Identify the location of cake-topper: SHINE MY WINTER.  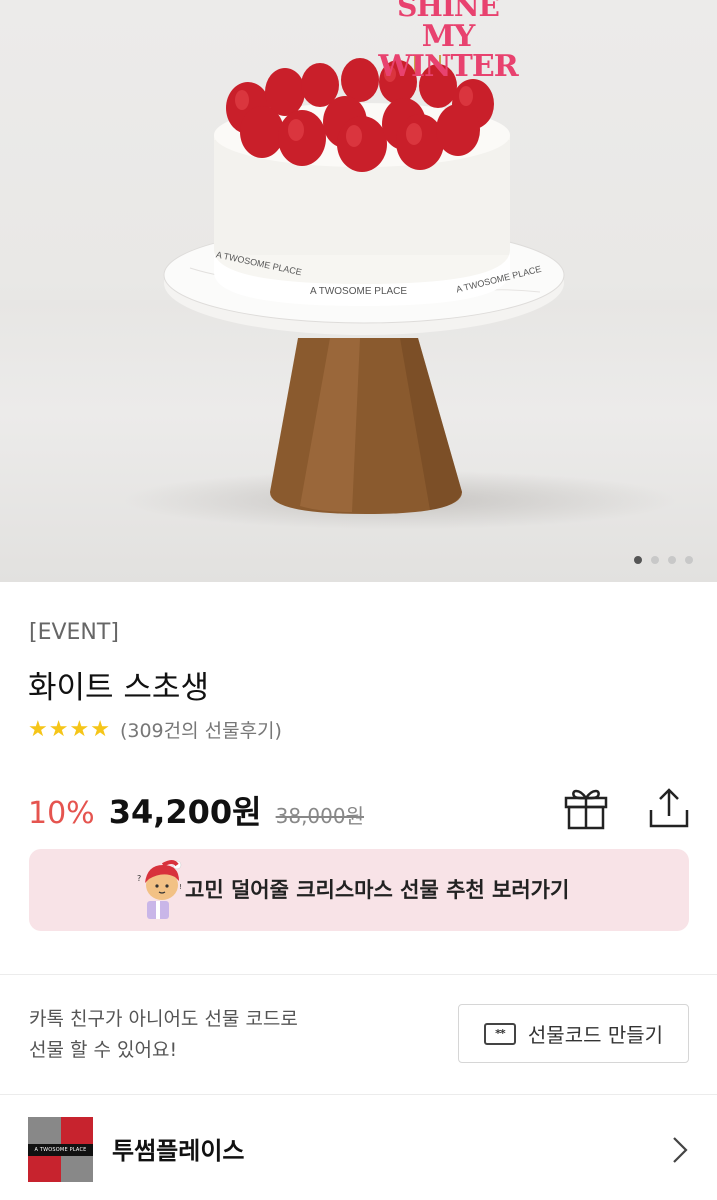
(448, 41).